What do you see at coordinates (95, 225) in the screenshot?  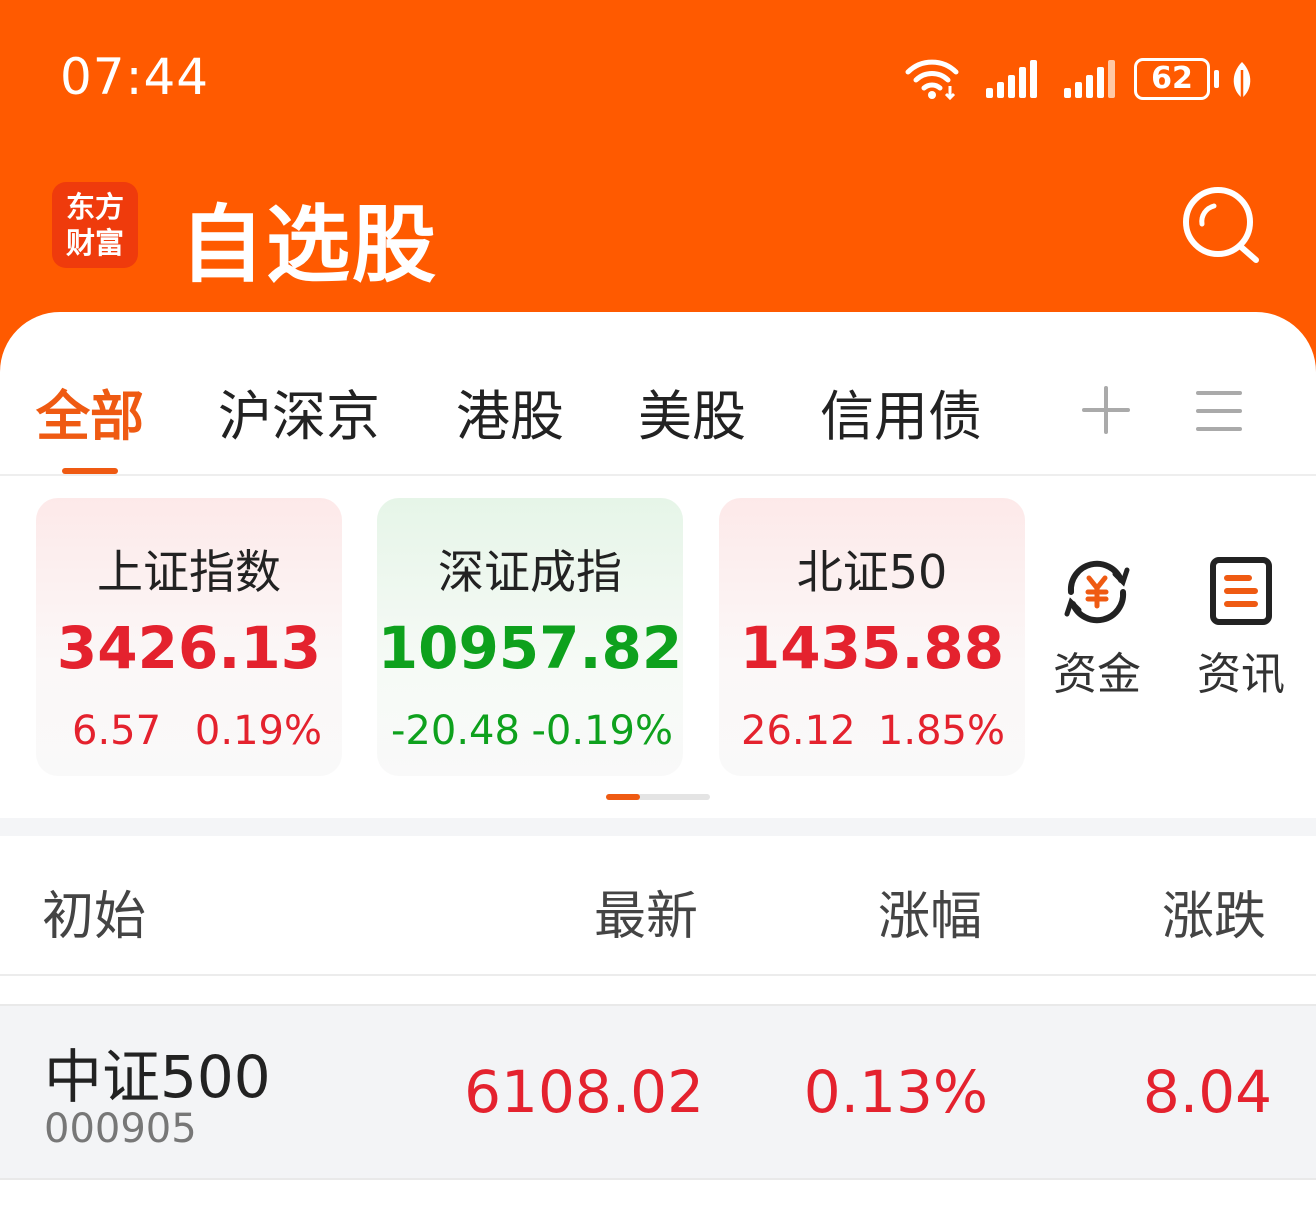 I see `app-logo: 东方 财富` at bounding box center [95, 225].